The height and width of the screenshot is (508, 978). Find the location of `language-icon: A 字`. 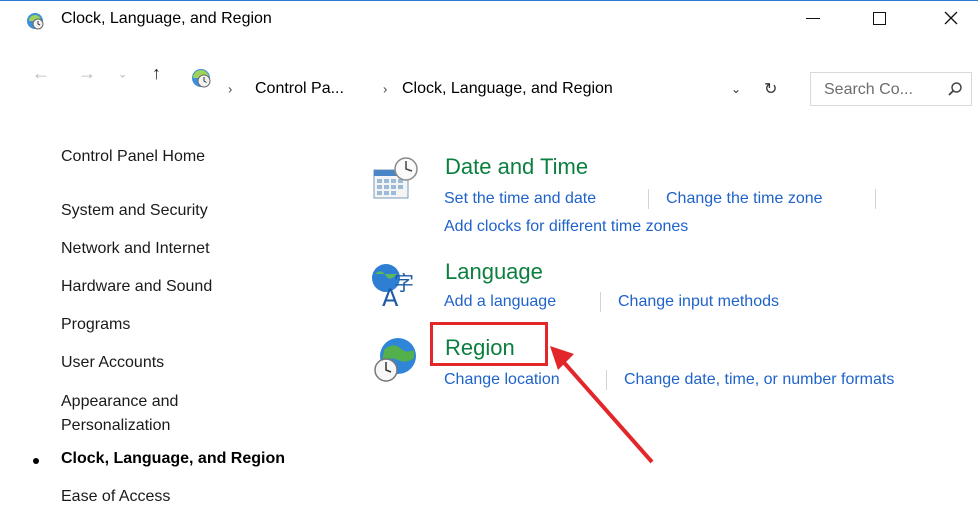

language-icon: A 字 is located at coordinates (393, 287).